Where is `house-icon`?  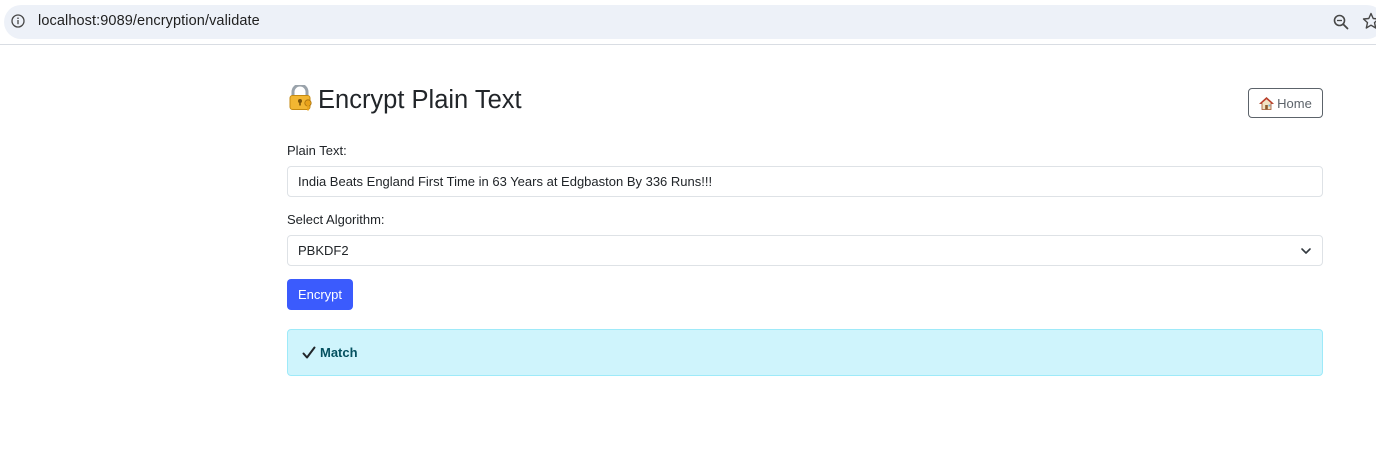 house-icon is located at coordinates (1267, 103).